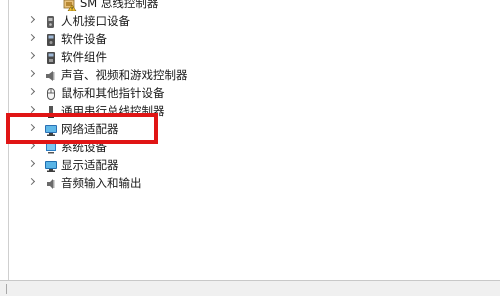 The height and width of the screenshot is (296, 500). What do you see at coordinates (210, 111) in the screenshot?
I see `tree-item-usb-controllers: 通用串行总线控制器` at bounding box center [210, 111].